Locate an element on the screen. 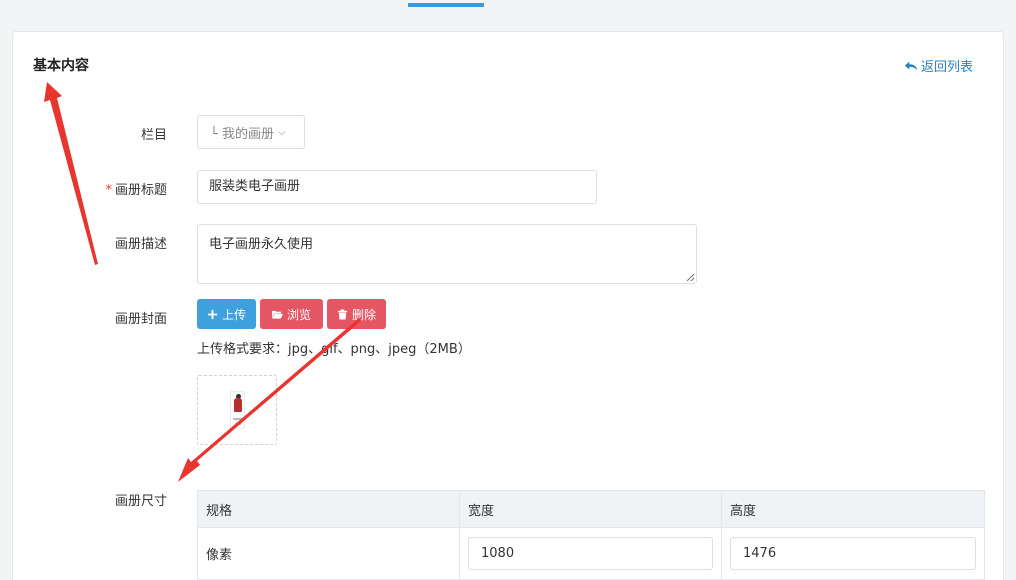  width-input is located at coordinates (590, 553).